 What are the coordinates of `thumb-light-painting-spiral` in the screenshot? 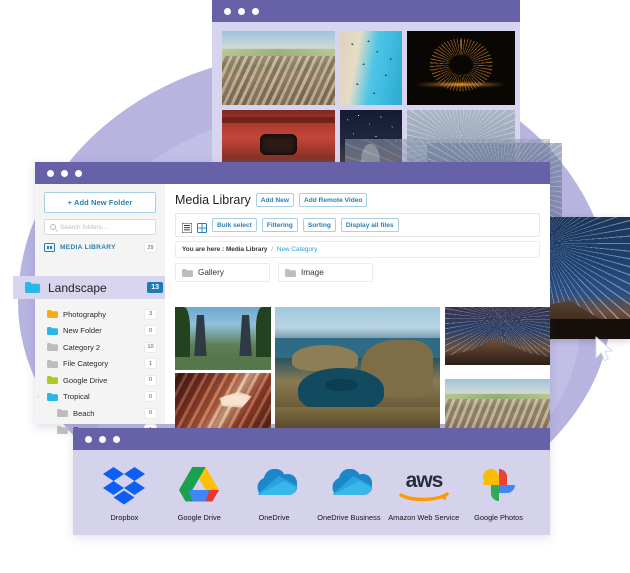 It's located at (461, 68).